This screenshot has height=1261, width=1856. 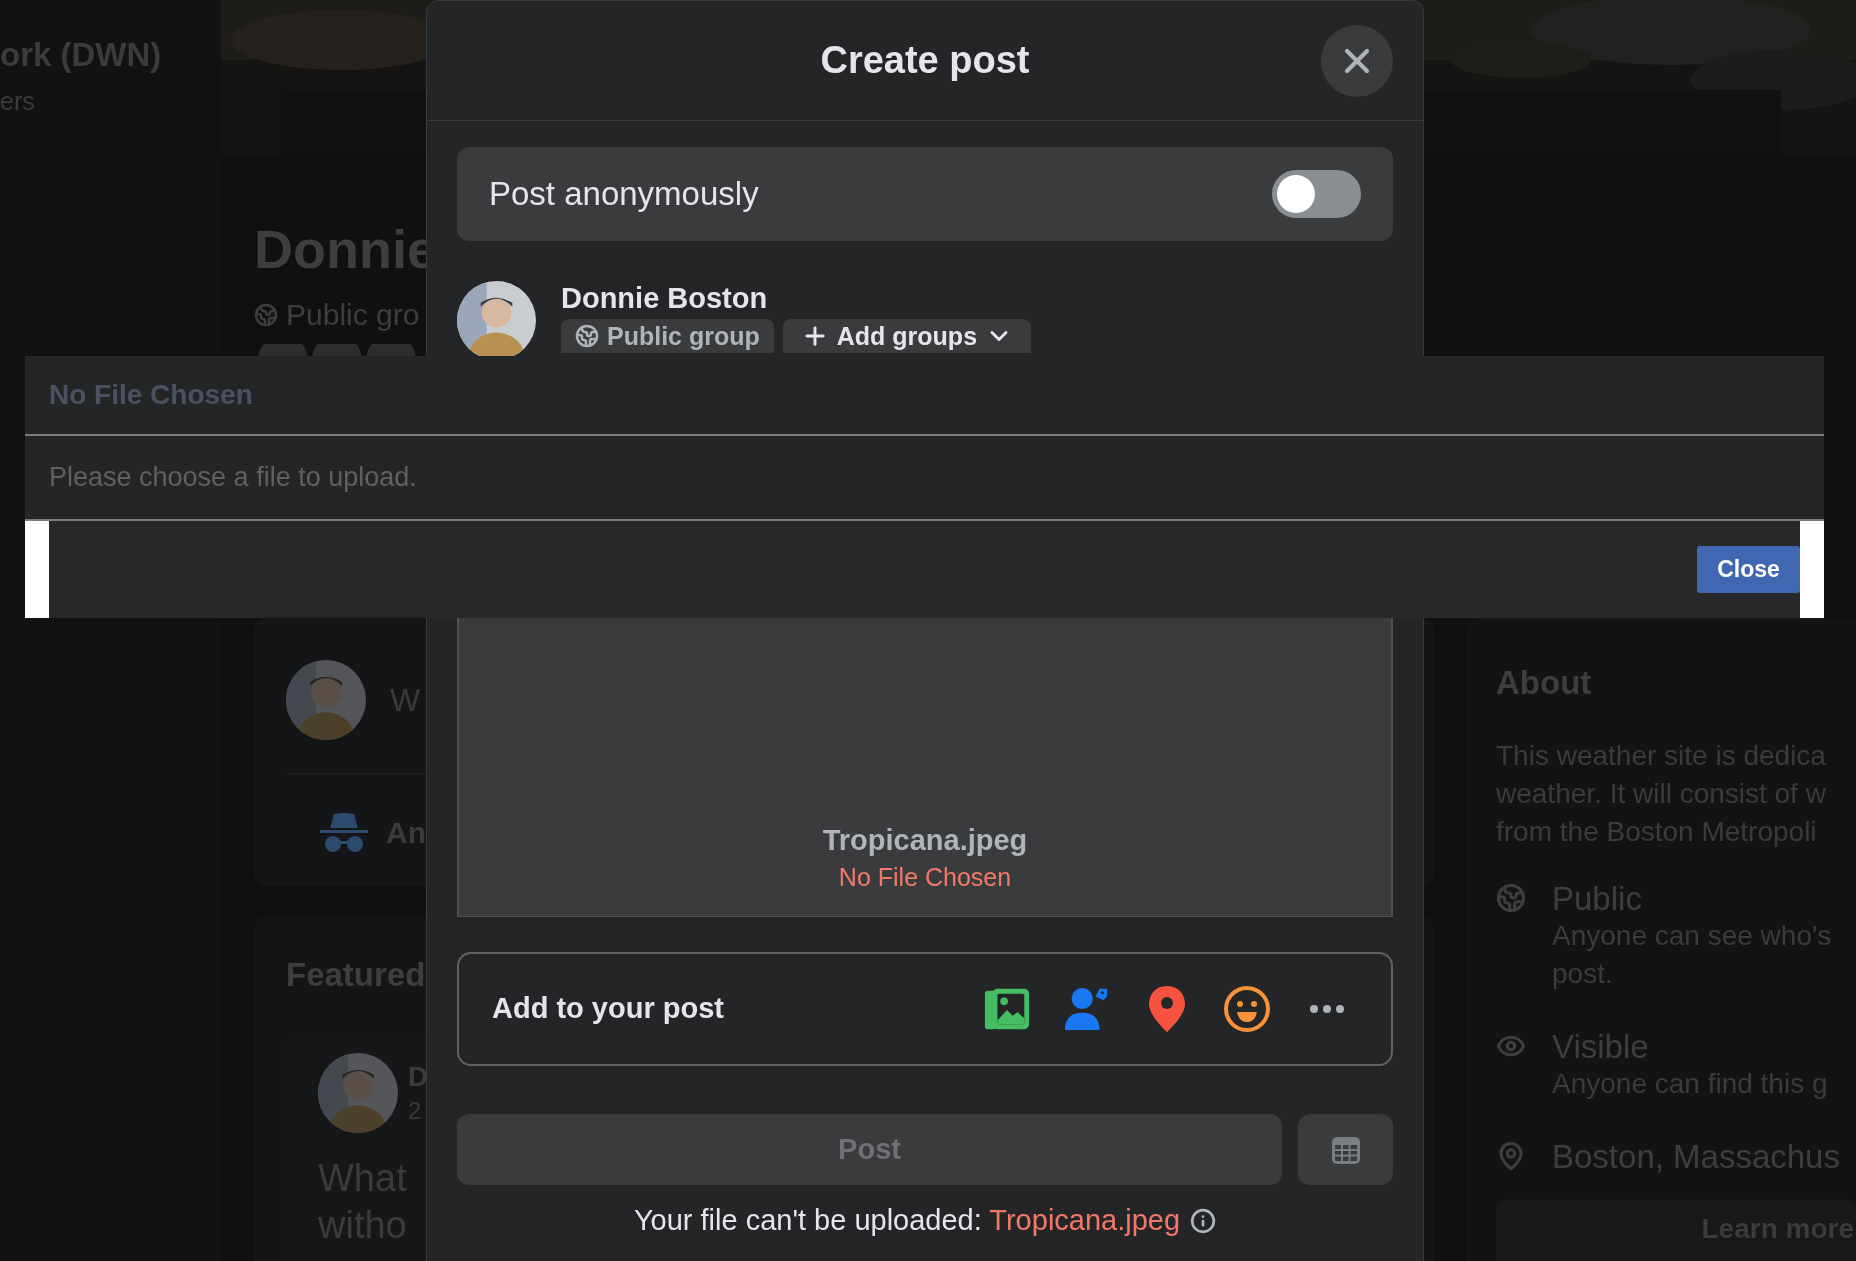 I want to click on photo-icon, so click(x=1007, y=1009).